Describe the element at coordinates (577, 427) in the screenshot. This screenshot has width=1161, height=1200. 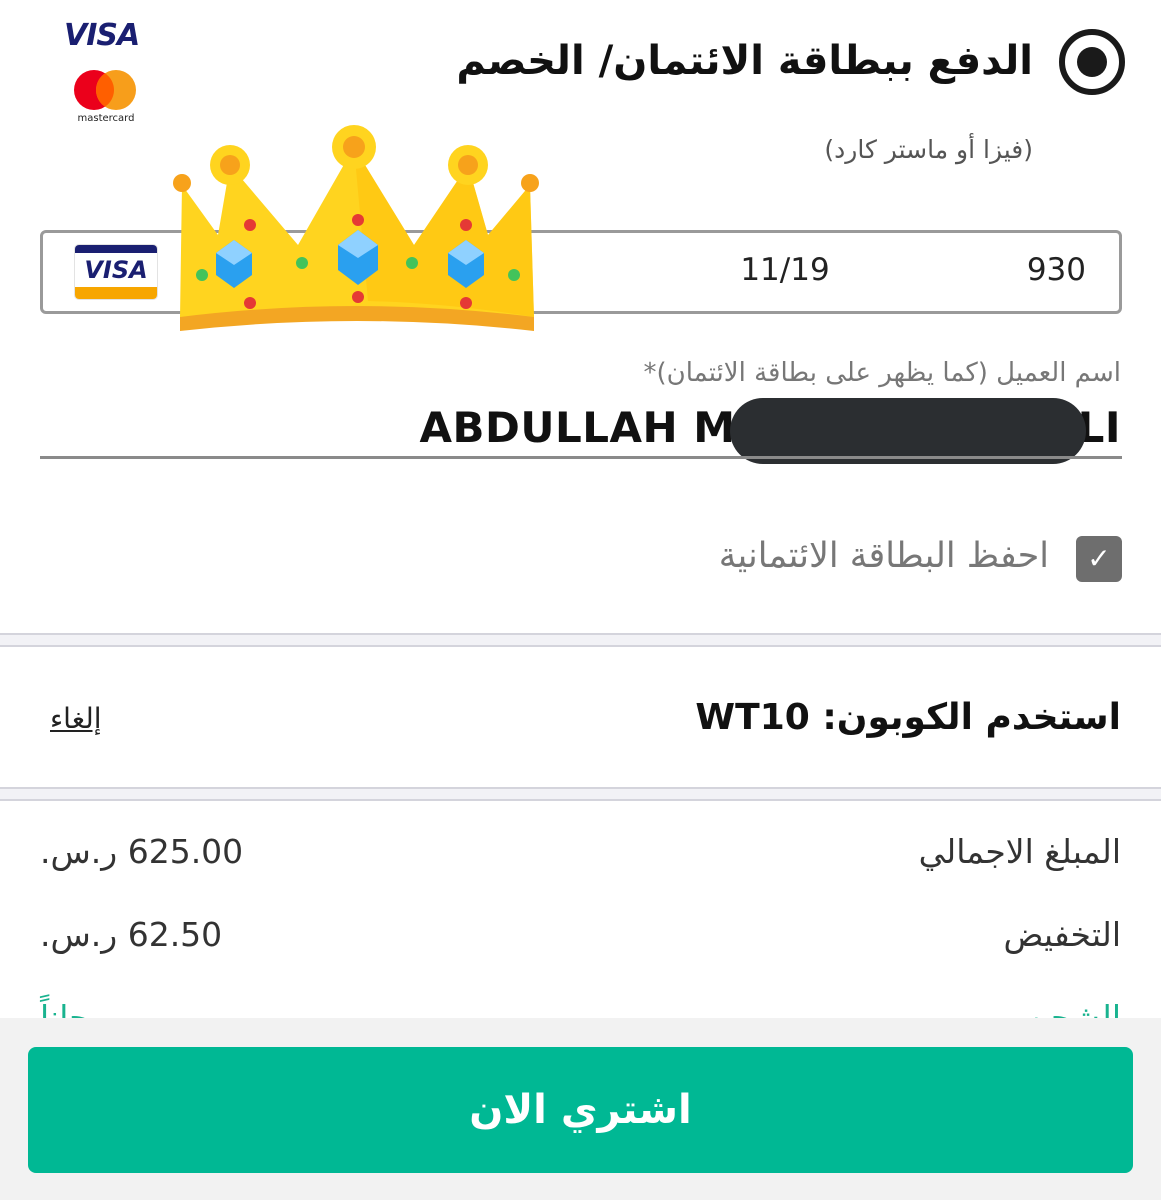
I see `customer-name-prefix: ABDULLAH M` at that location.